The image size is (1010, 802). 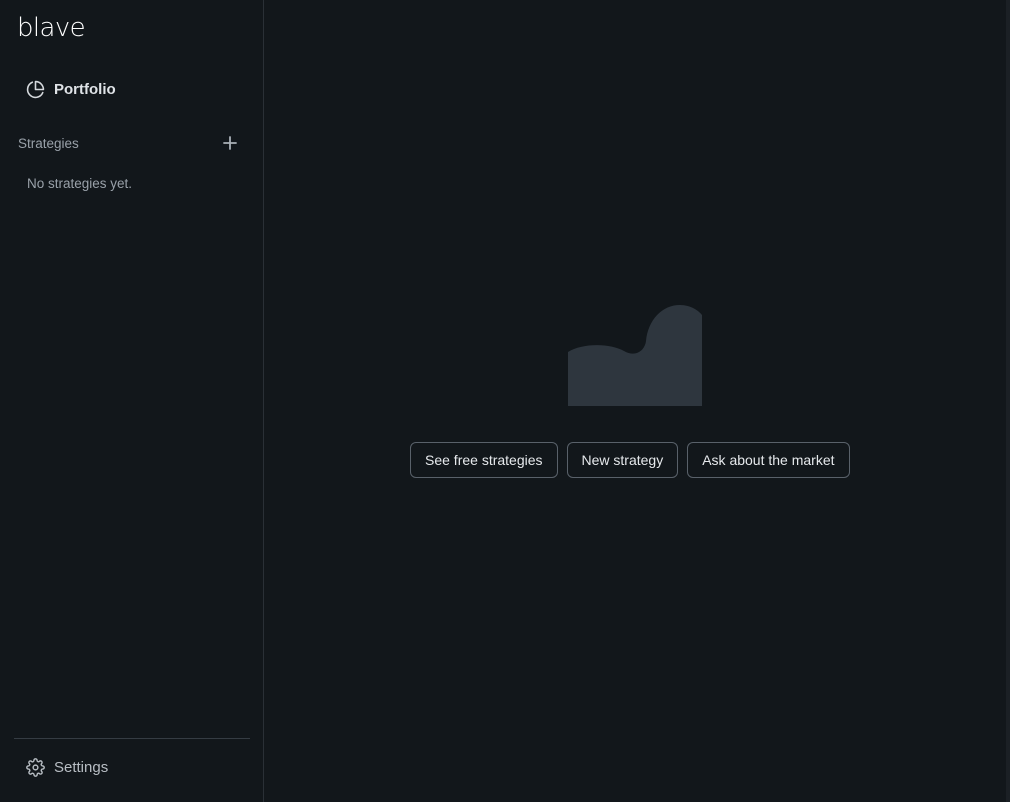 I want to click on strategies-empty-text: No strategies yet., so click(x=80, y=183).